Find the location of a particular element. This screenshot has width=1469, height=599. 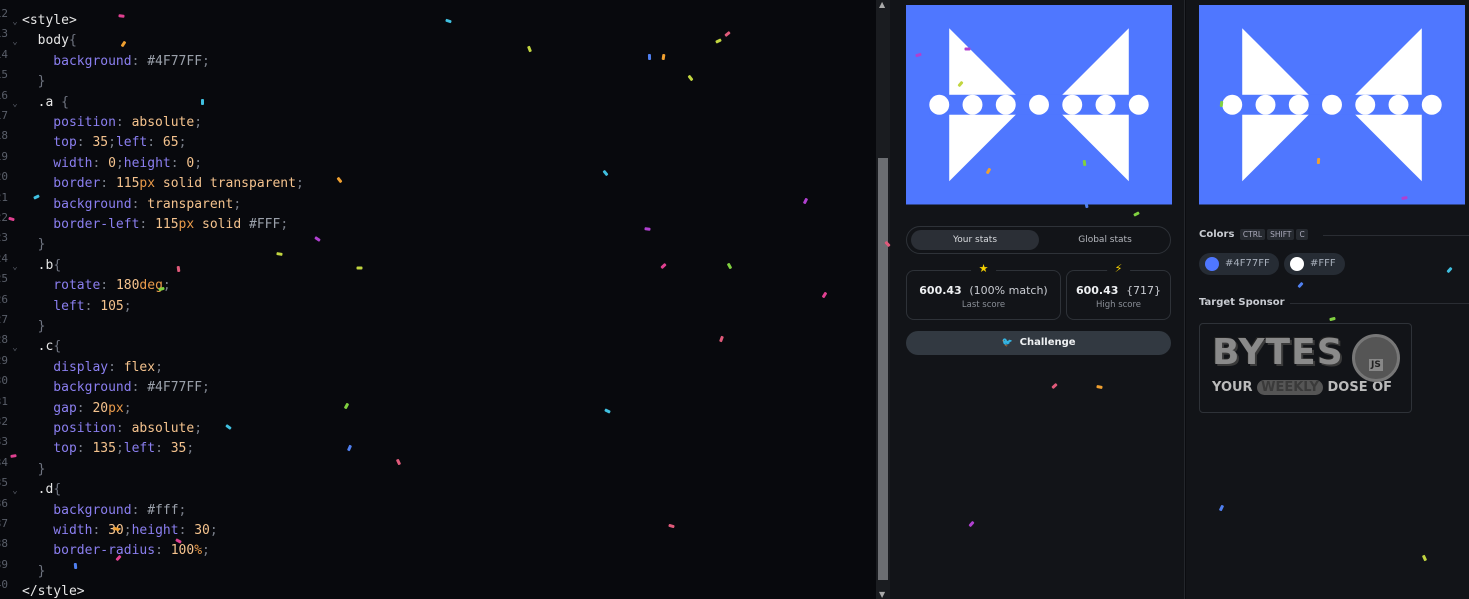

code-line: 28⌄ .c{ is located at coordinates (30, 342).